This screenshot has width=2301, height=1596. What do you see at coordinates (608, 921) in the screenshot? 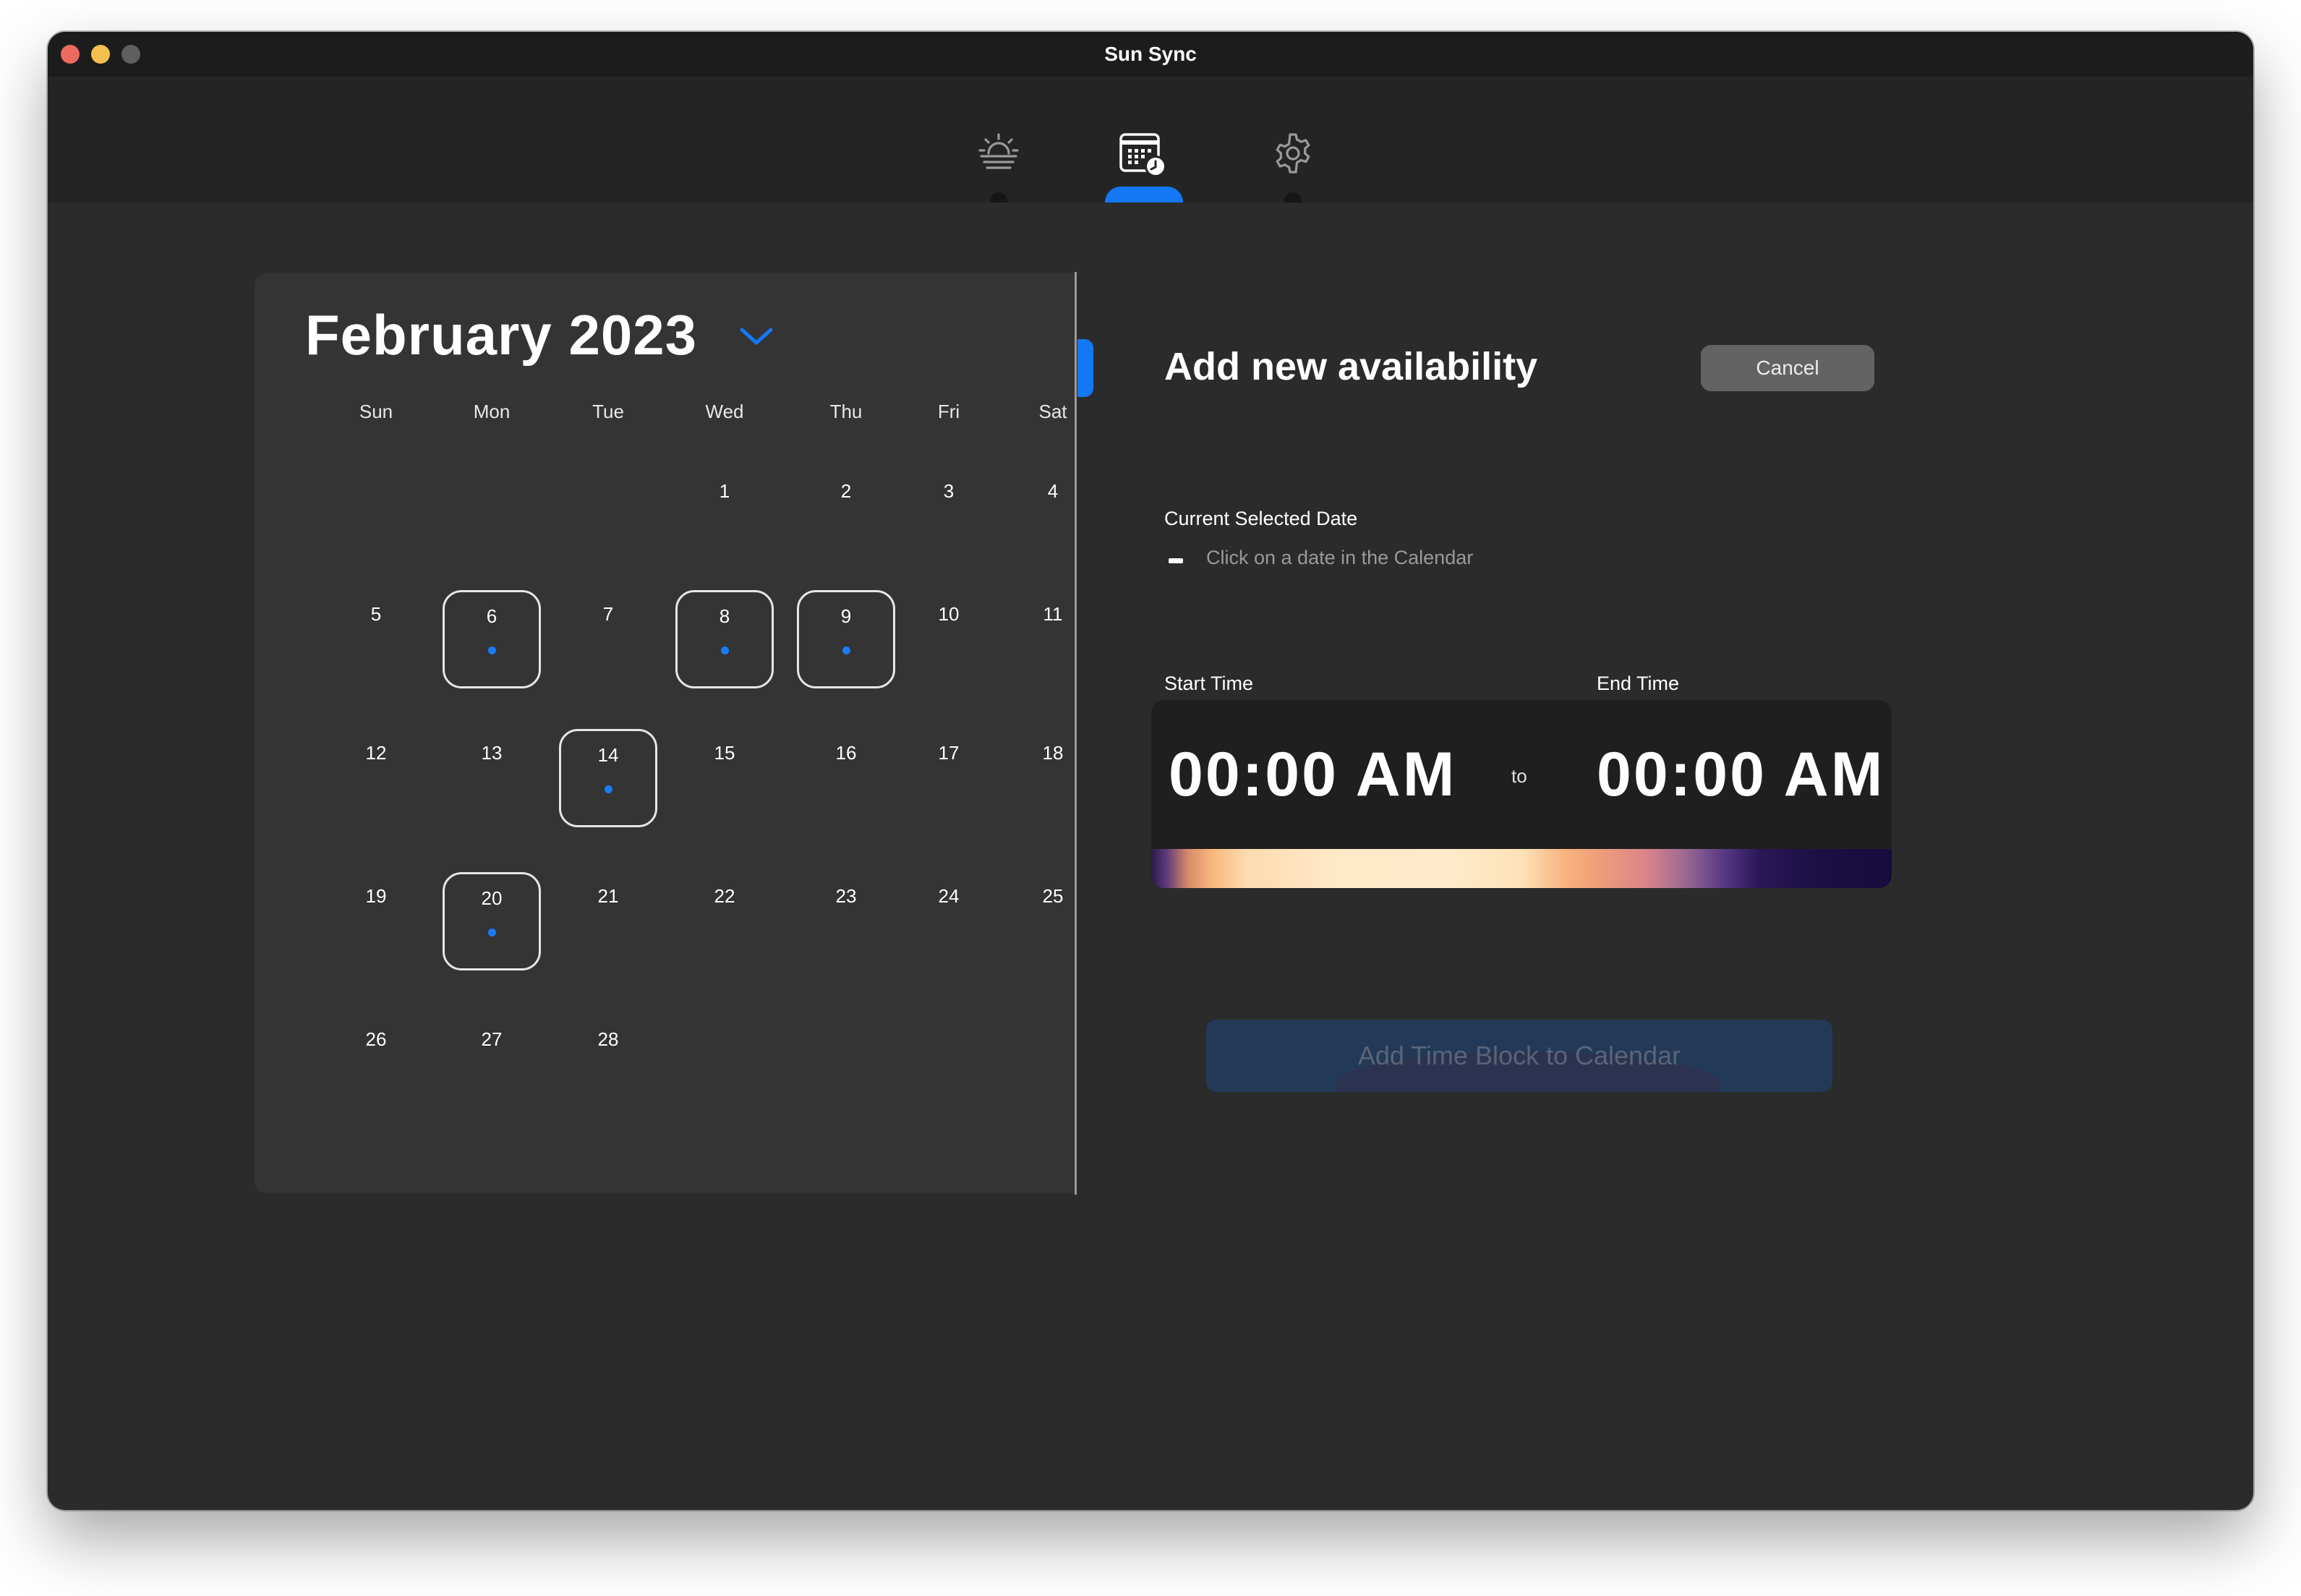
I see `calendar-day: 21` at bounding box center [608, 921].